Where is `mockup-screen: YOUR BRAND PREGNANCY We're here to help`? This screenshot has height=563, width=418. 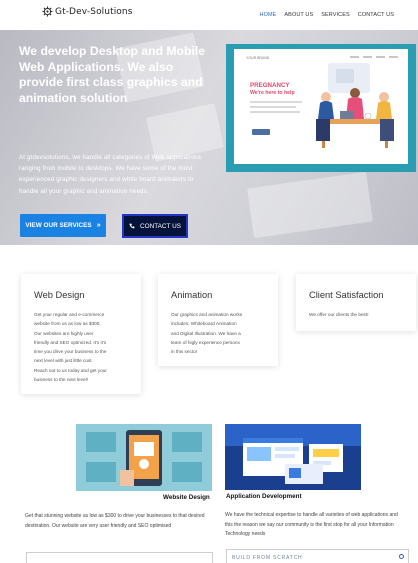
mockup-screen: YOUR BRAND PREGNANCY We're here to help is located at coordinates (321, 106).